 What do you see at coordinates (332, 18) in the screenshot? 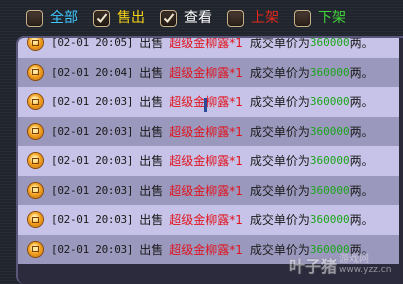
I see `filter-delist-label: 下架` at bounding box center [332, 18].